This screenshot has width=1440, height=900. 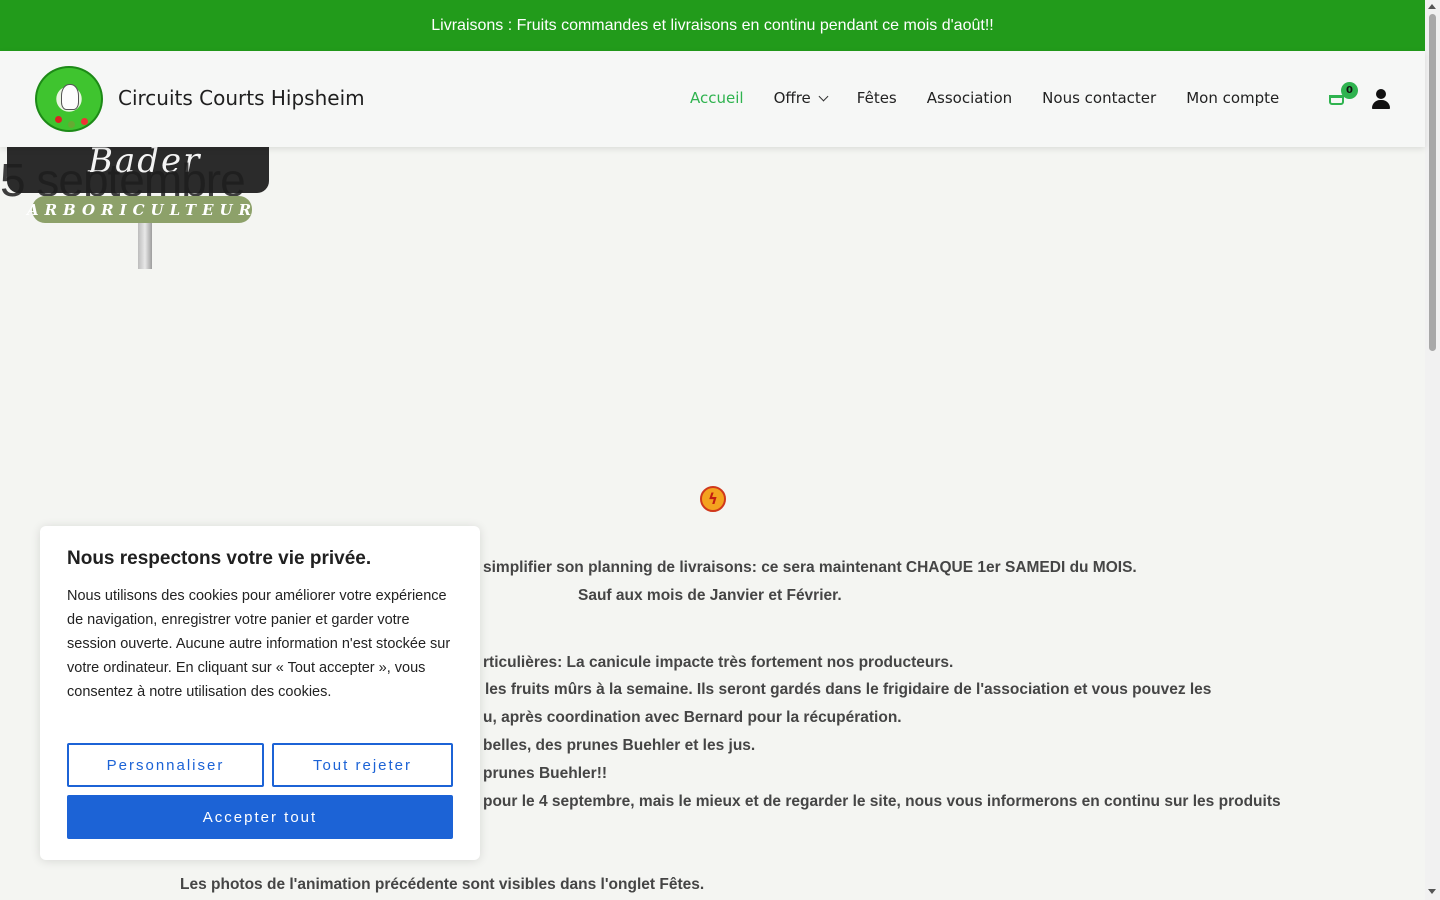 What do you see at coordinates (710, 595) in the screenshot?
I see `content-line: Sauf aux mois de Janvier et Février.` at bounding box center [710, 595].